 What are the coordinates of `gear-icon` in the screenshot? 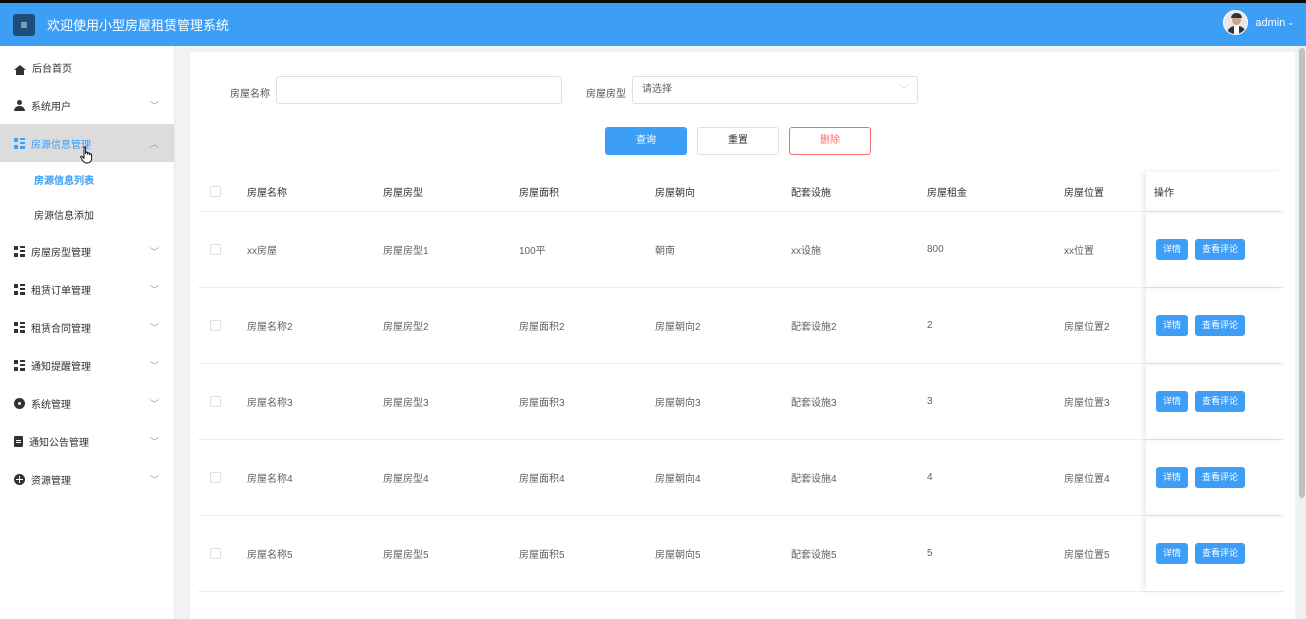 It's located at (19, 403).